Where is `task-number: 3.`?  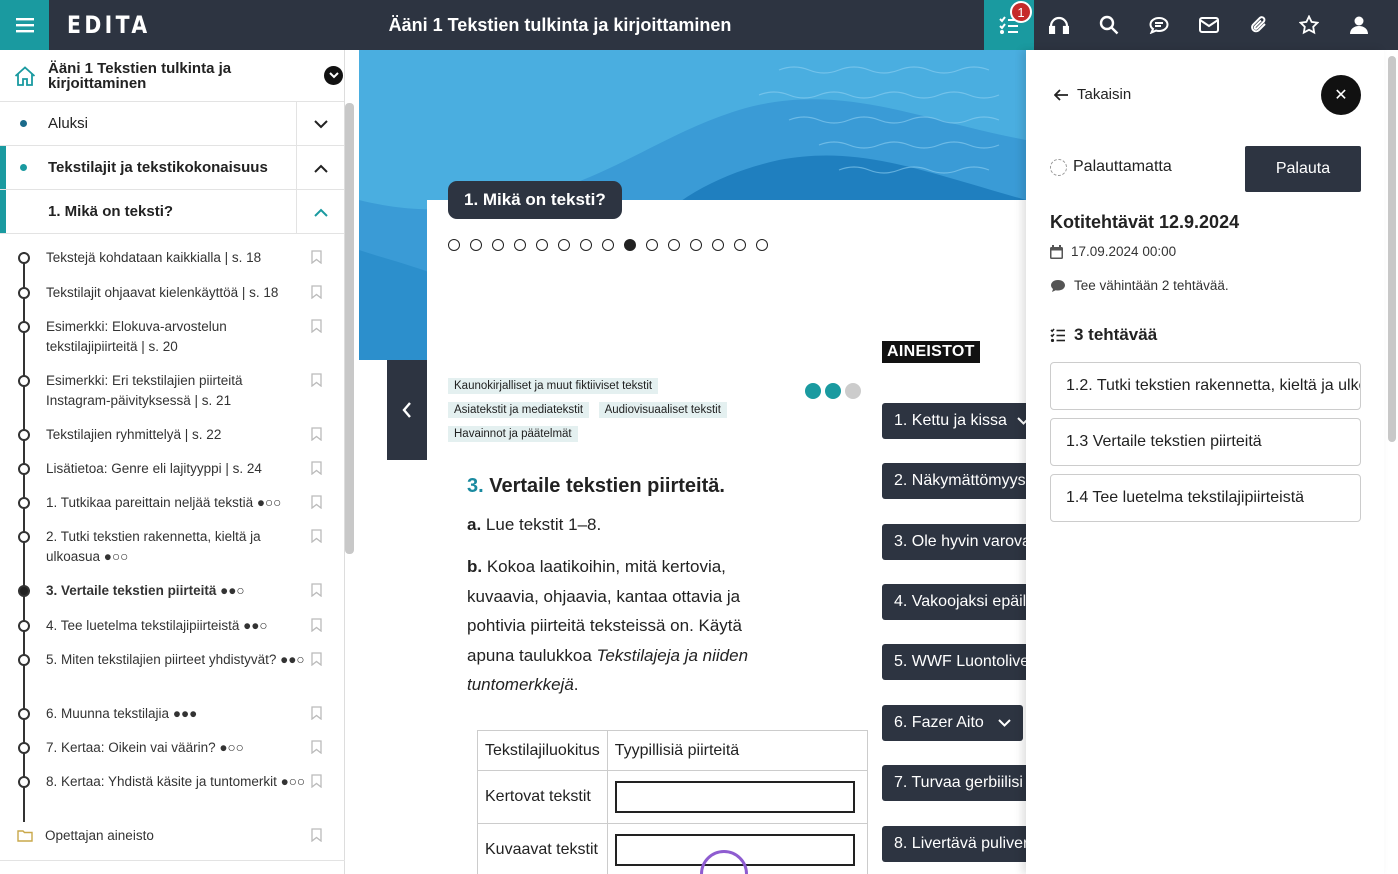
task-number: 3. is located at coordinates (475, 486).